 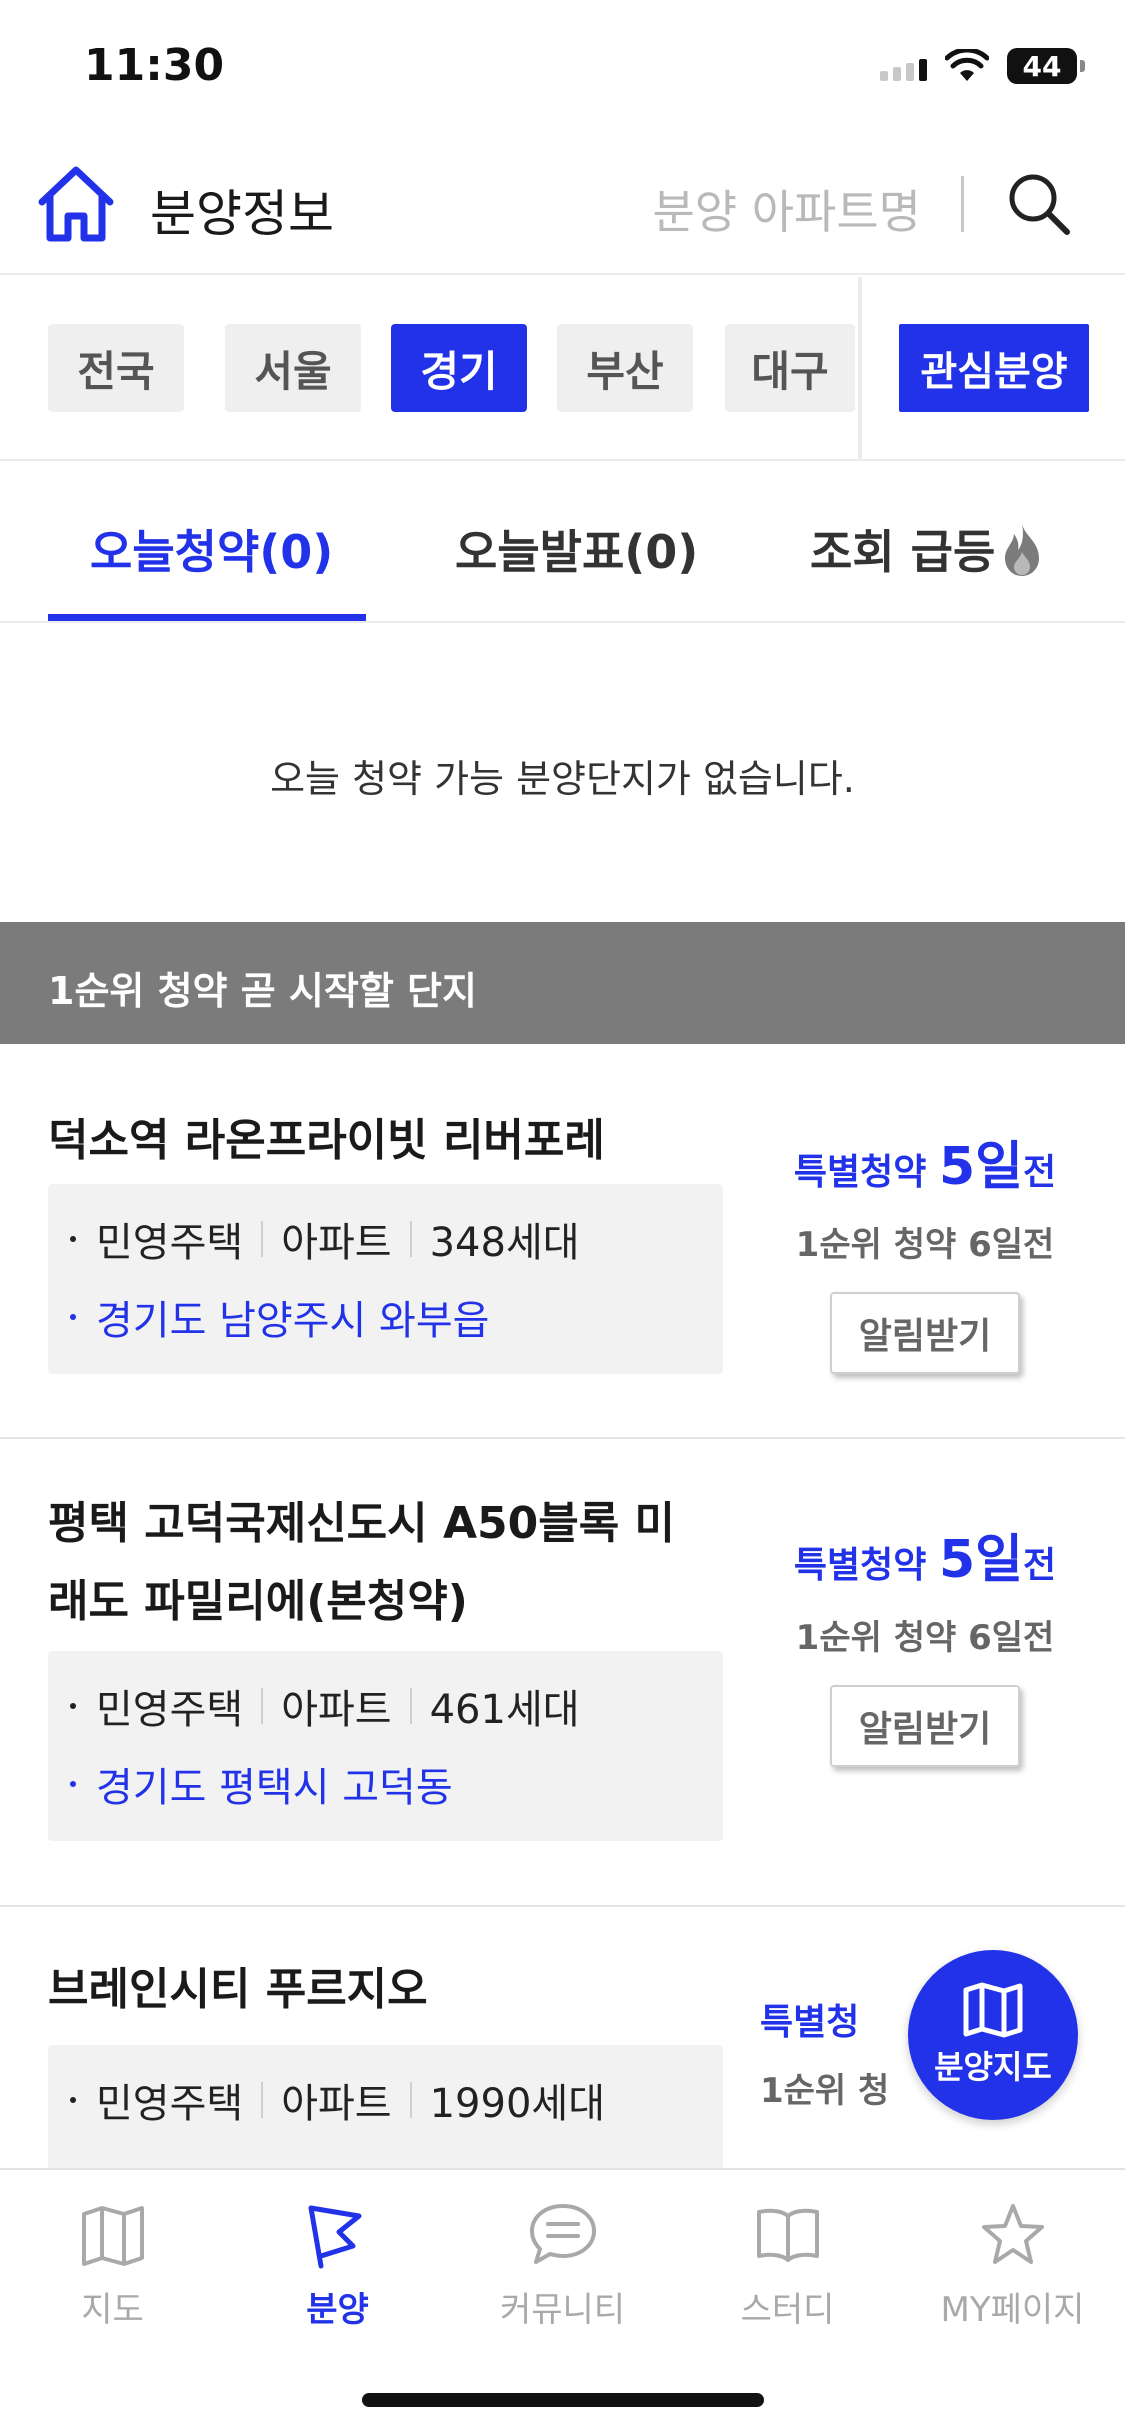 I want to click on page-title: 분양정보, so click(x=242, y=214).